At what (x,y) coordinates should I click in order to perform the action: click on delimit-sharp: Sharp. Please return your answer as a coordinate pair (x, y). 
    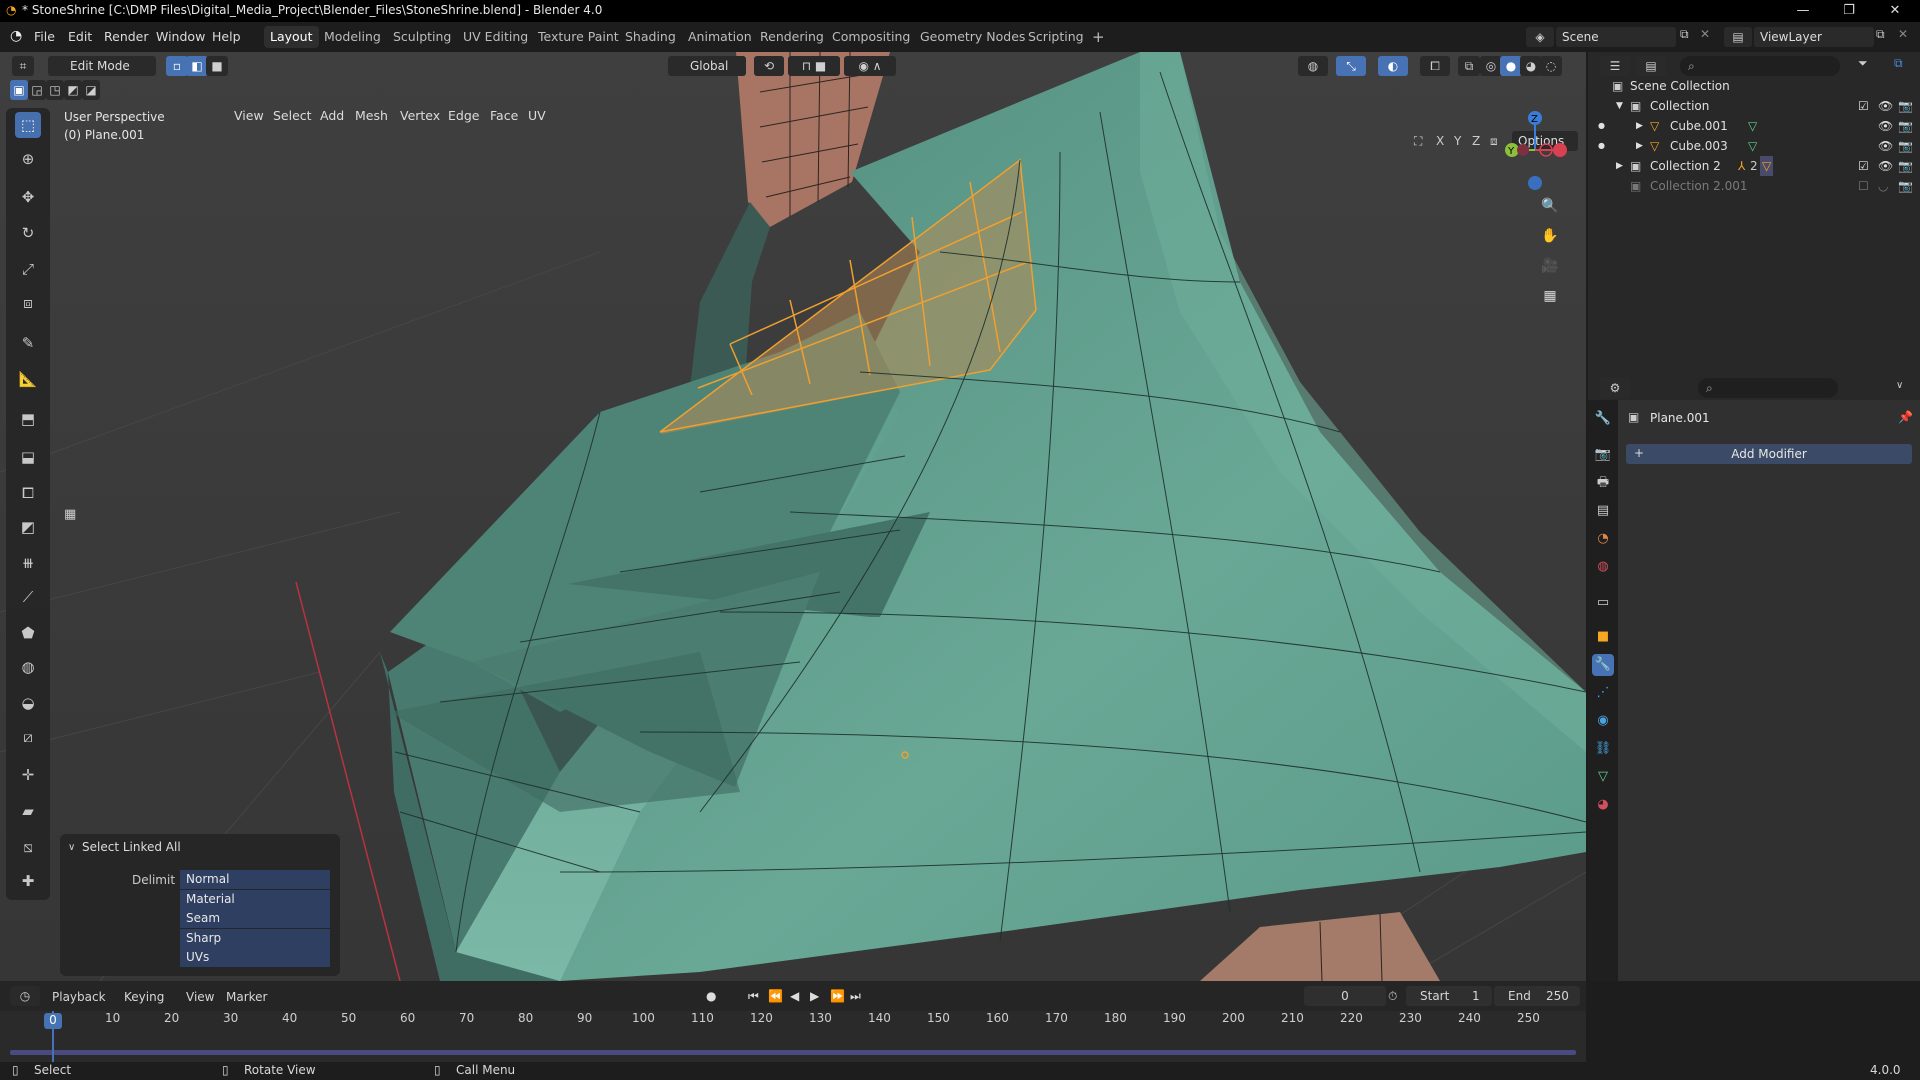
    Looking at the image, I should click on (255, 938).